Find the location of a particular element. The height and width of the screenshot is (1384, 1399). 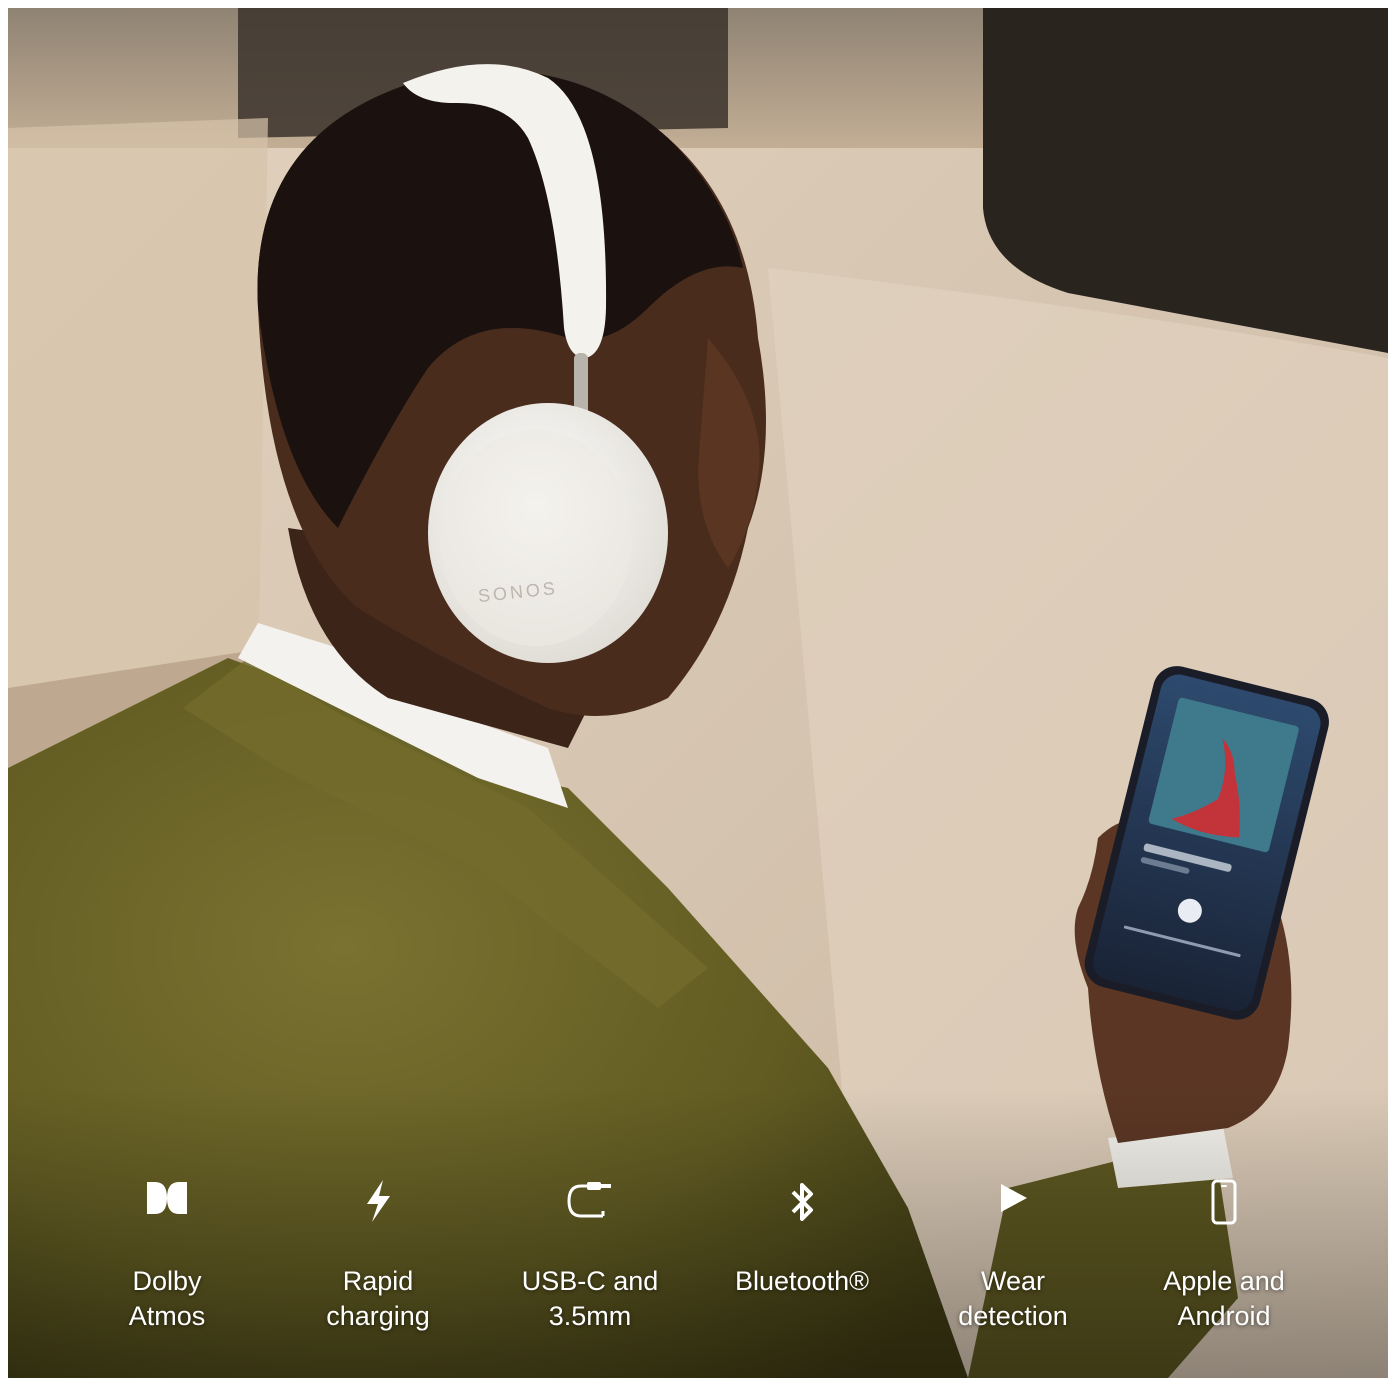

feature-apple-android: Apple and Android is located at coordinates (1224, 1256).